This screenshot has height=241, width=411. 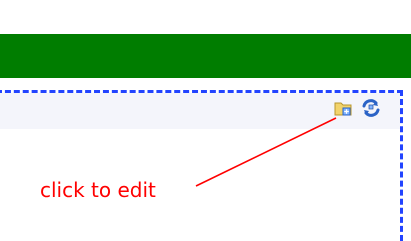 What do you see at coordinates (370, 108) in the screenshot?
I see `refresh-icon` at bounding box center [370, 108].